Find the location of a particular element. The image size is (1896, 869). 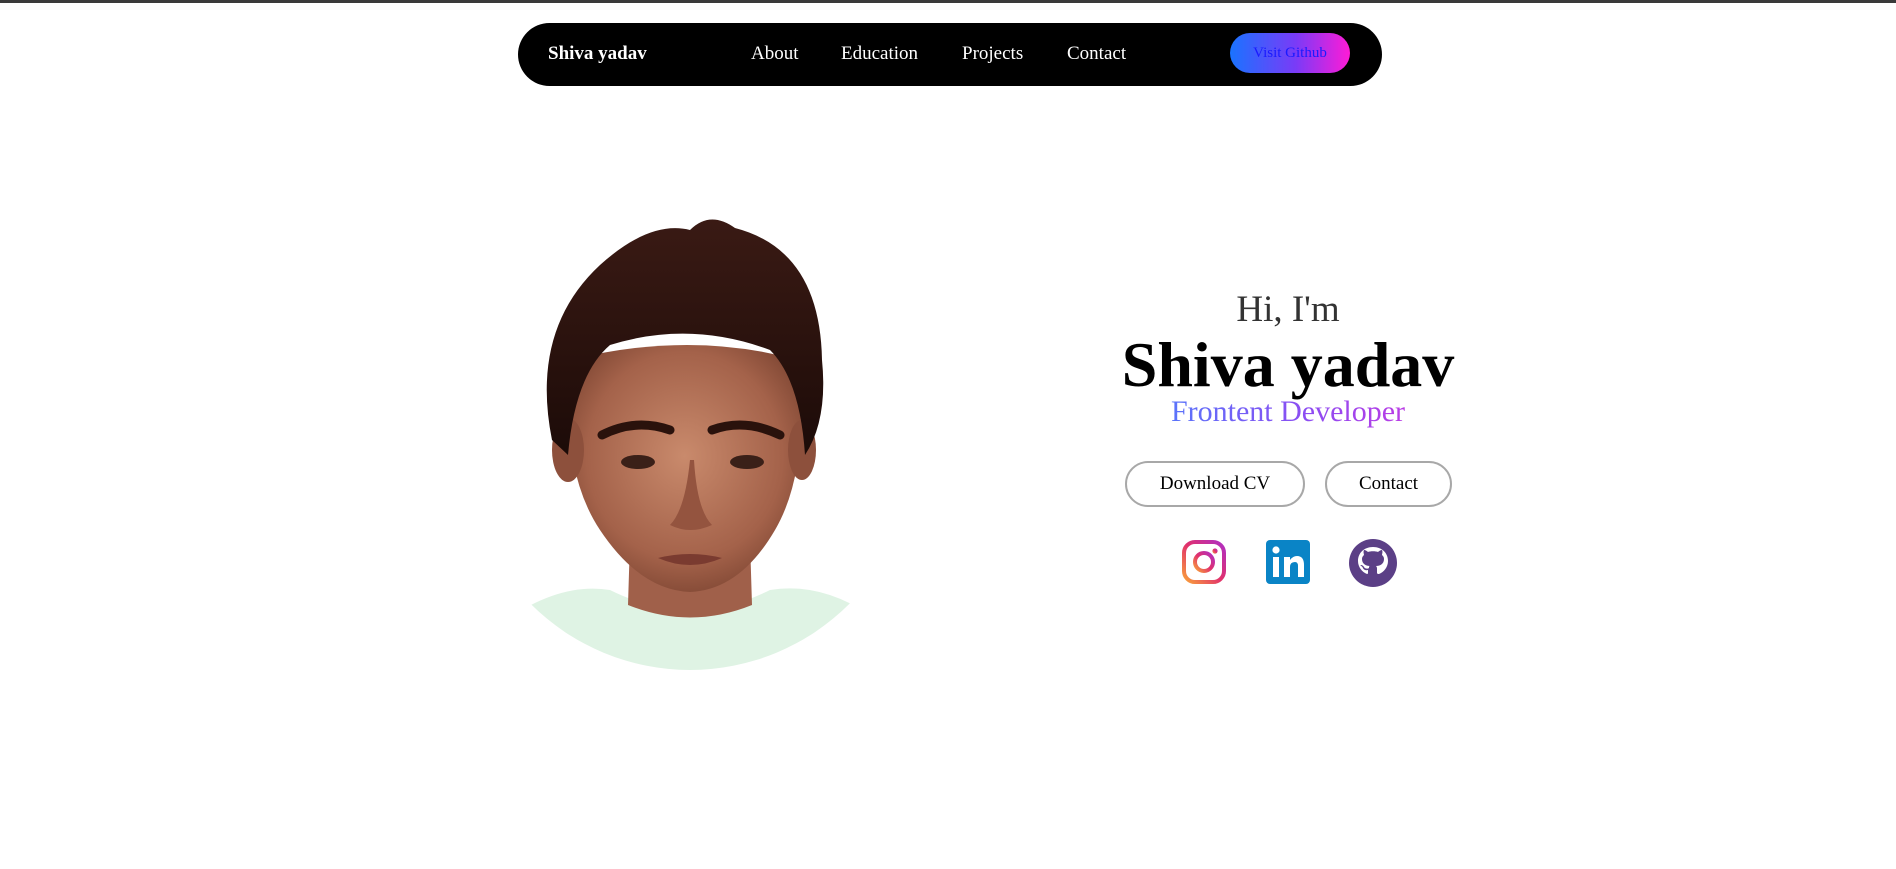

nav-link-about: About is located at coordinates (775, 54).